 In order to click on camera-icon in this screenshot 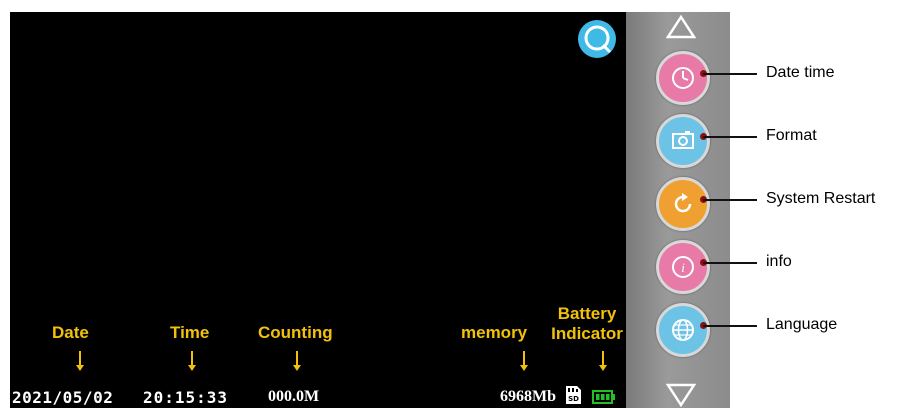, I will do `click(683, 140)`.